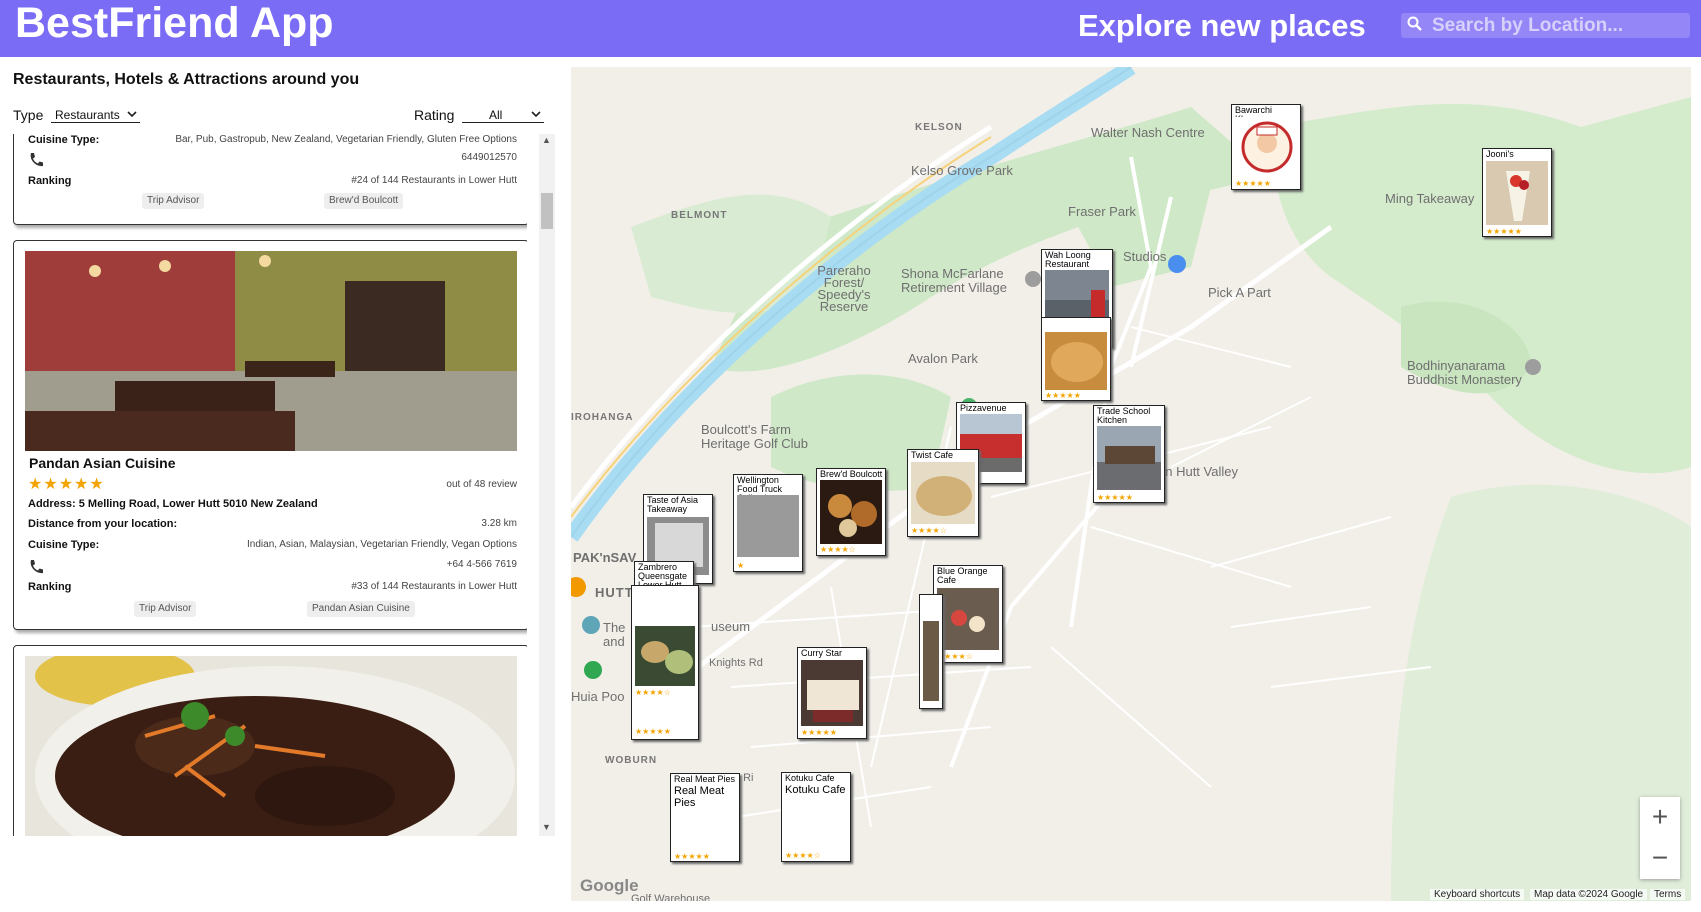 This screenshot has height=912, width=1701. I want to click on marker-name: Twist Cafe, so click(932, 455).